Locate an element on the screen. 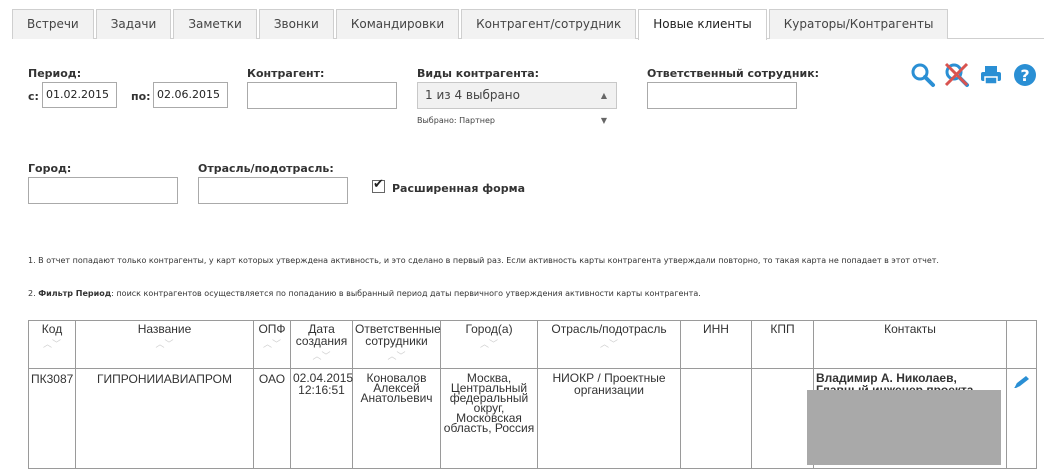 This screenshot has height=469, width=1044. col-industry: Отрасль/подотрасль ︿﹀ is located at coordinates (609, 344).